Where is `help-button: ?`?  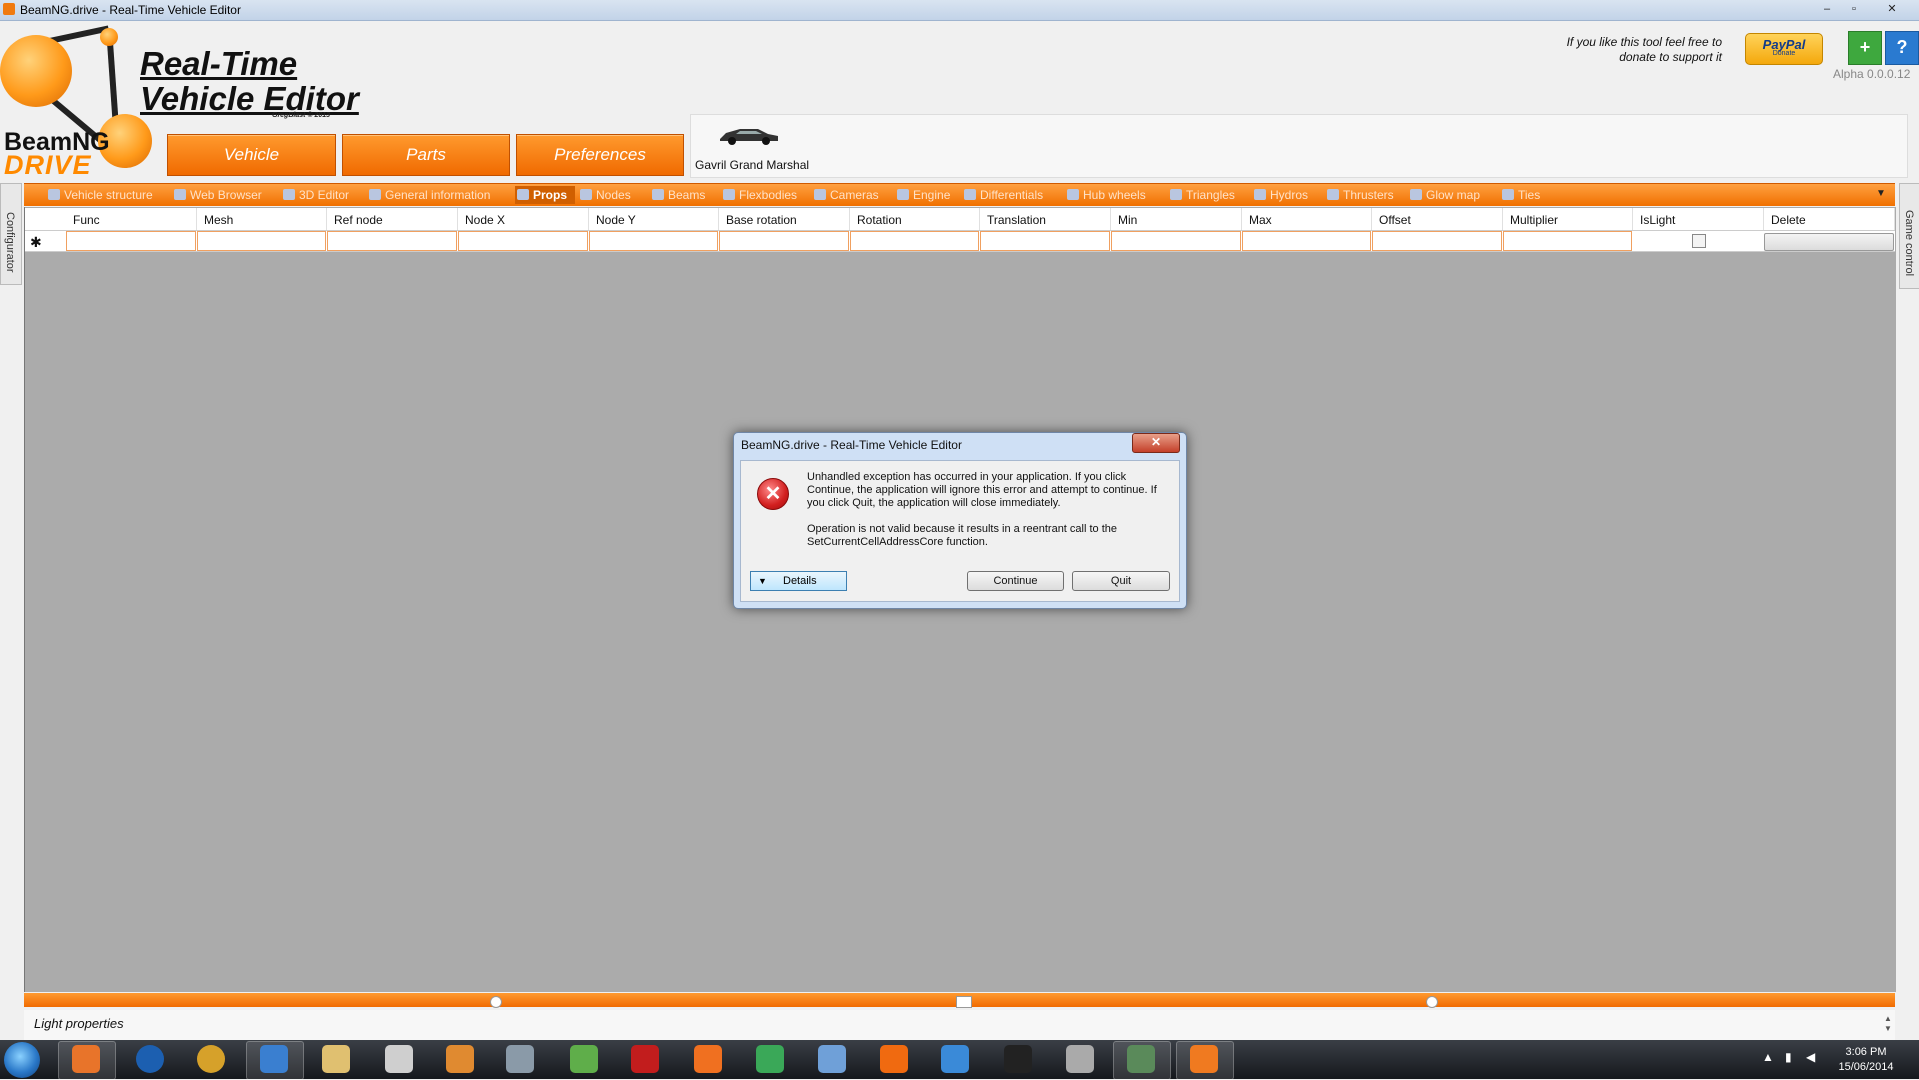 help-button: ? is located at coordinates (1902, 48).